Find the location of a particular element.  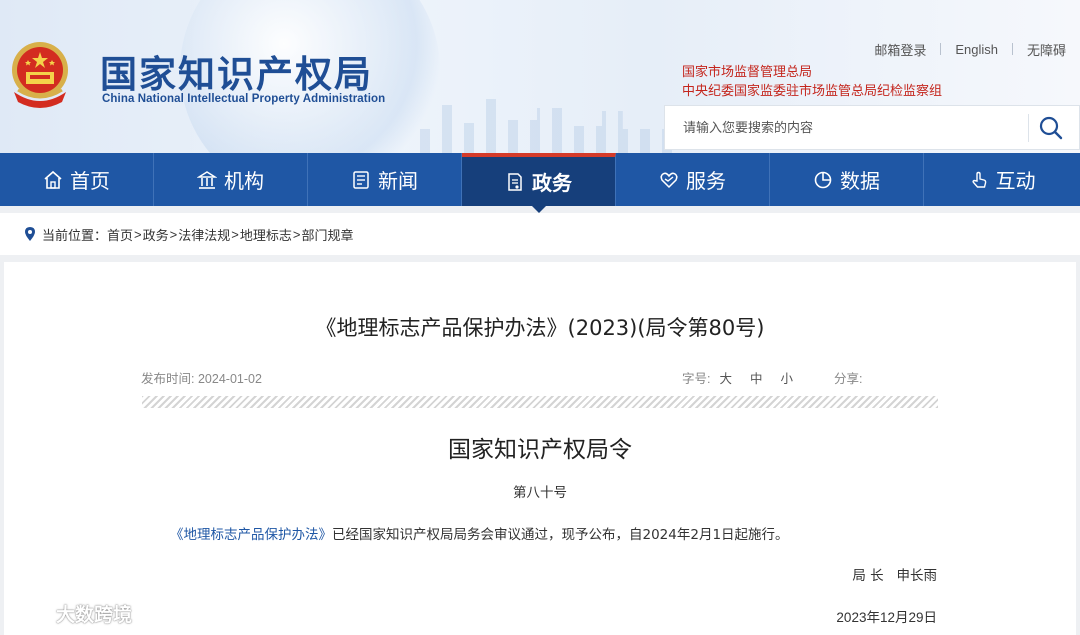

signature: 局 长 申长雨 is located at coordinates (894, 576).